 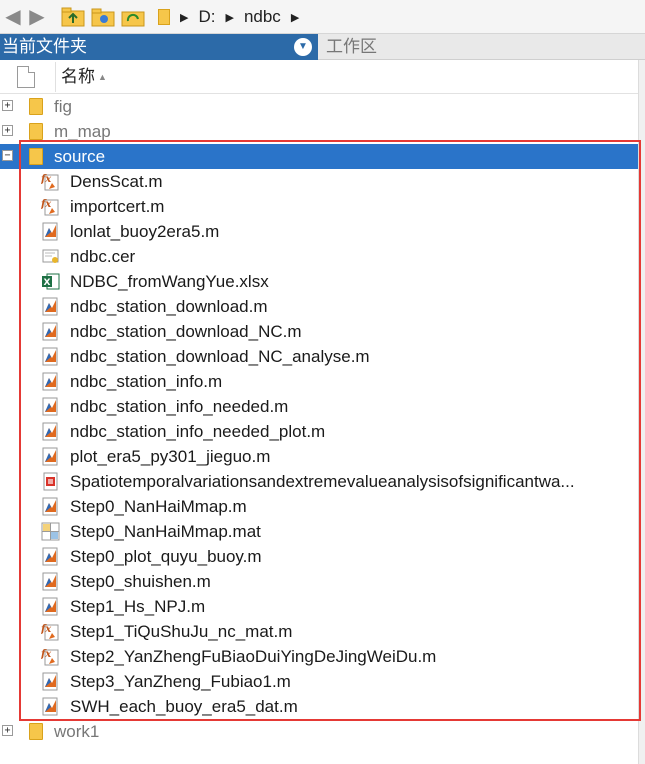 I want to click on file-row: Step0_plot_quyu_buoy.m, so click(x=319, y=556).